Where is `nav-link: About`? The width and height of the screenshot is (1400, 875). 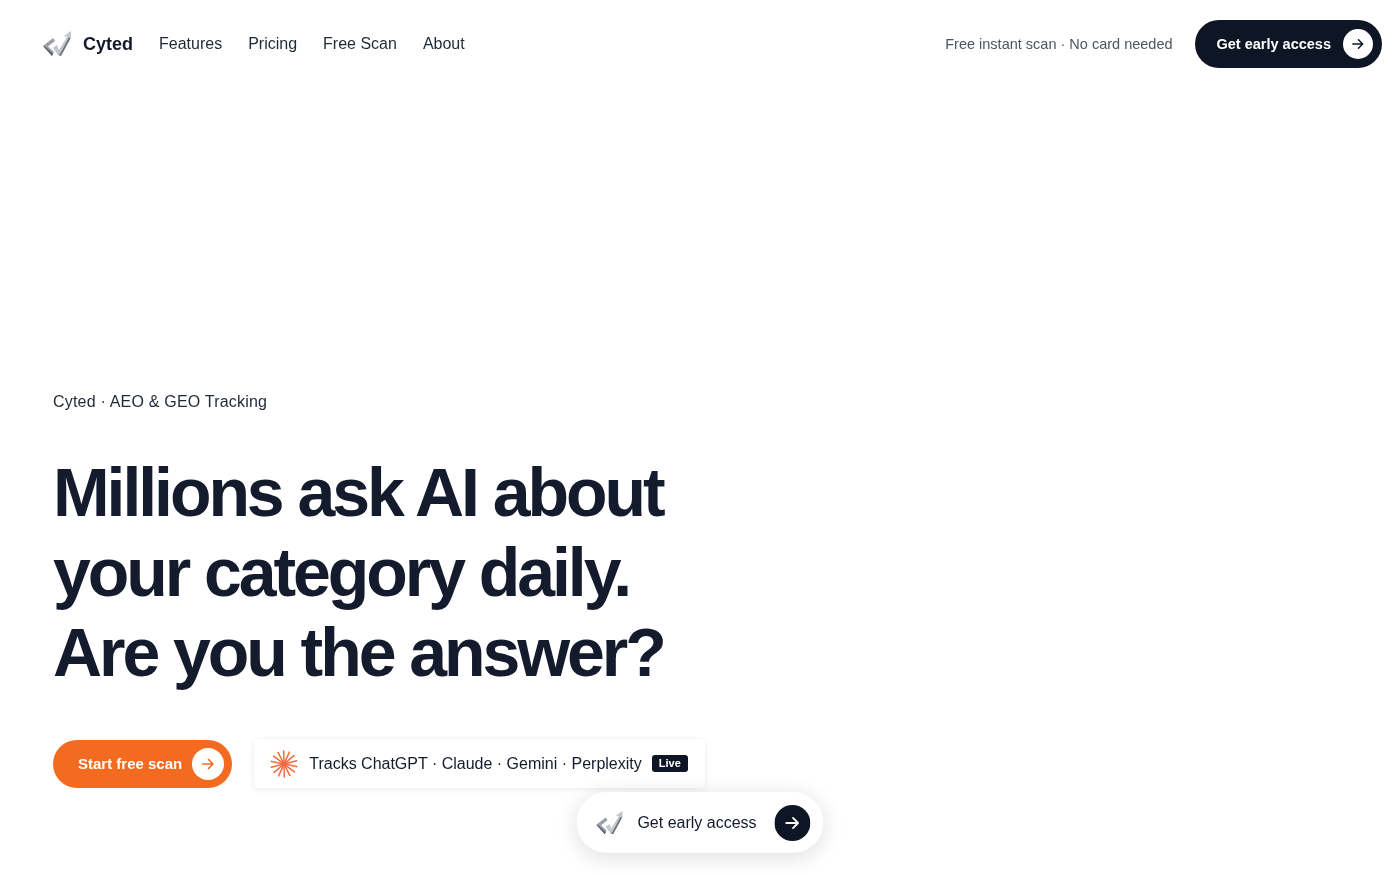 nav-link: About is located at coordinates (443, 44).